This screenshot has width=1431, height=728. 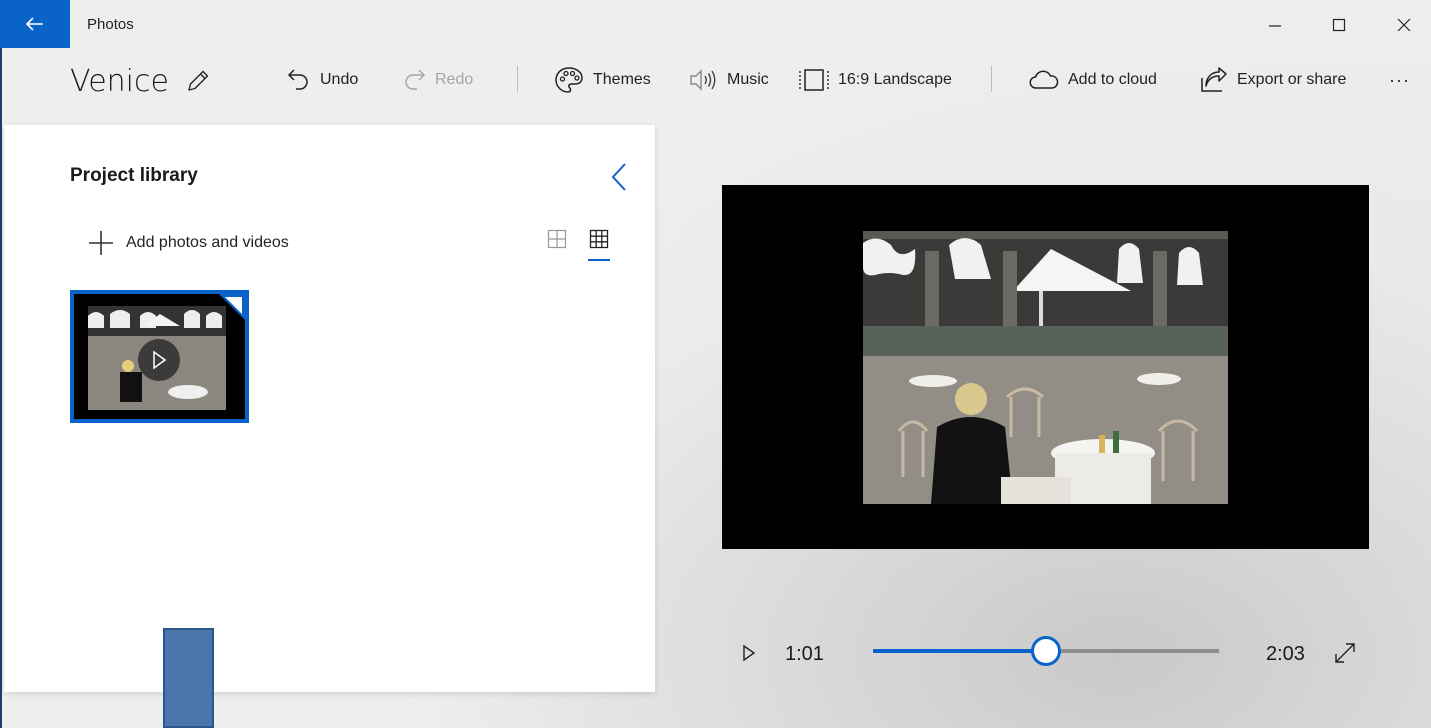 I want to click on speaker-icon, so click(x=704, y=80).